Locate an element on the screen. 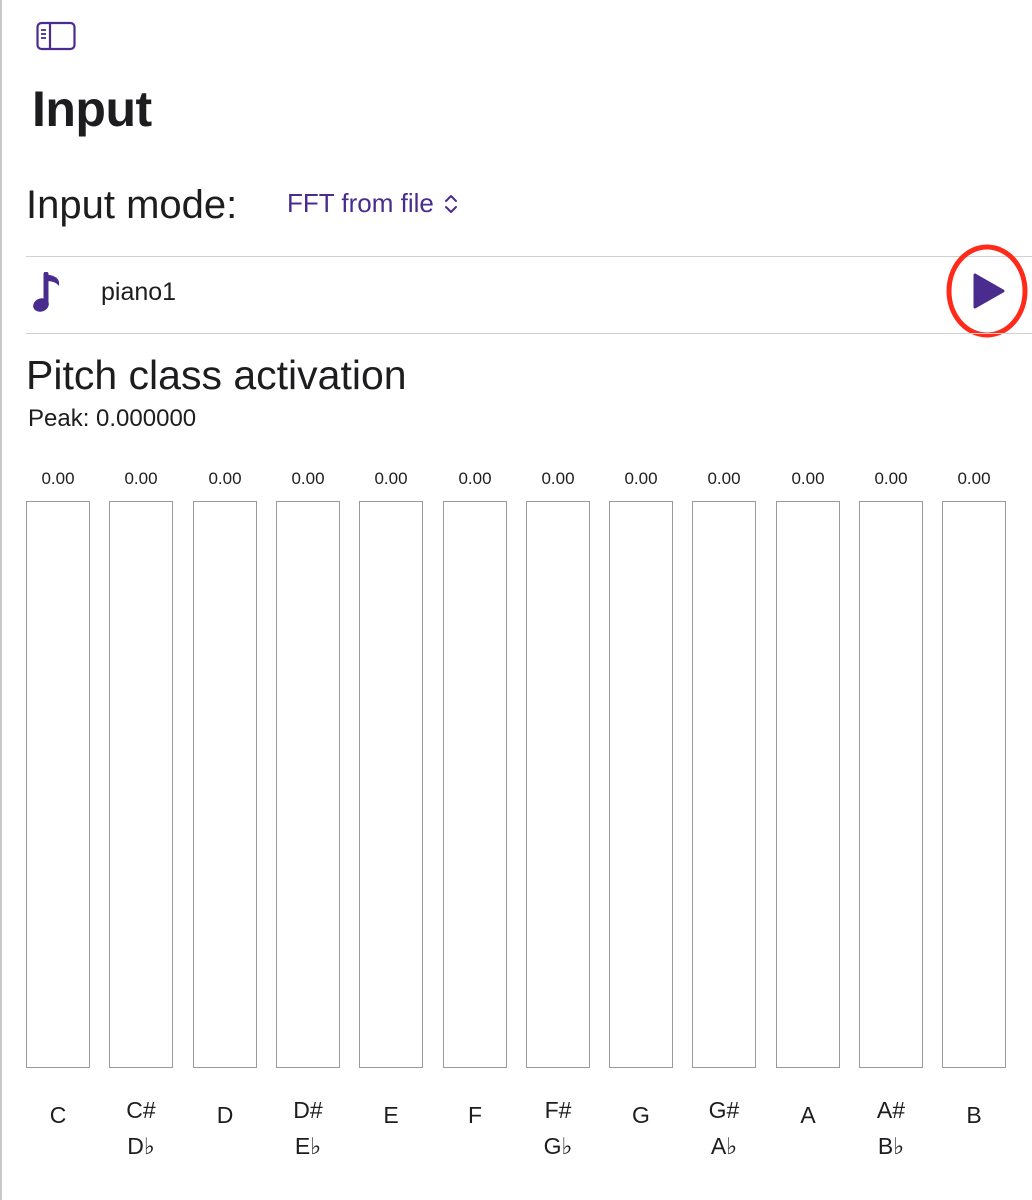 This screenshot has height=1200, width=1032. pitch-class-title: Pitch class activation is located at coordinates (216, 375).